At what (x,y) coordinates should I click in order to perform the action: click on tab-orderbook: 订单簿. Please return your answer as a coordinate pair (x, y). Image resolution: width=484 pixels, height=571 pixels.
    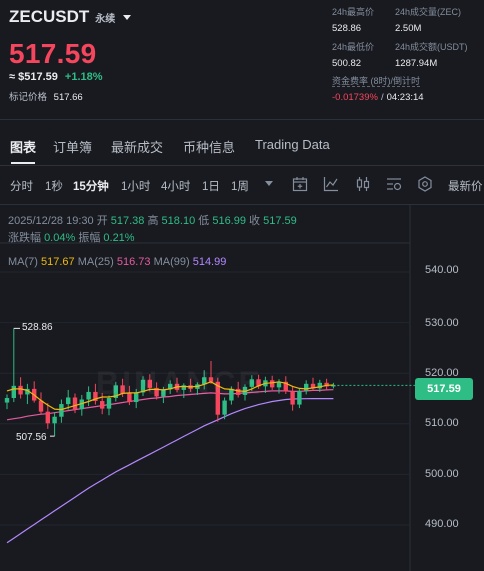
    Looking at the image, I should click on (72, 146).